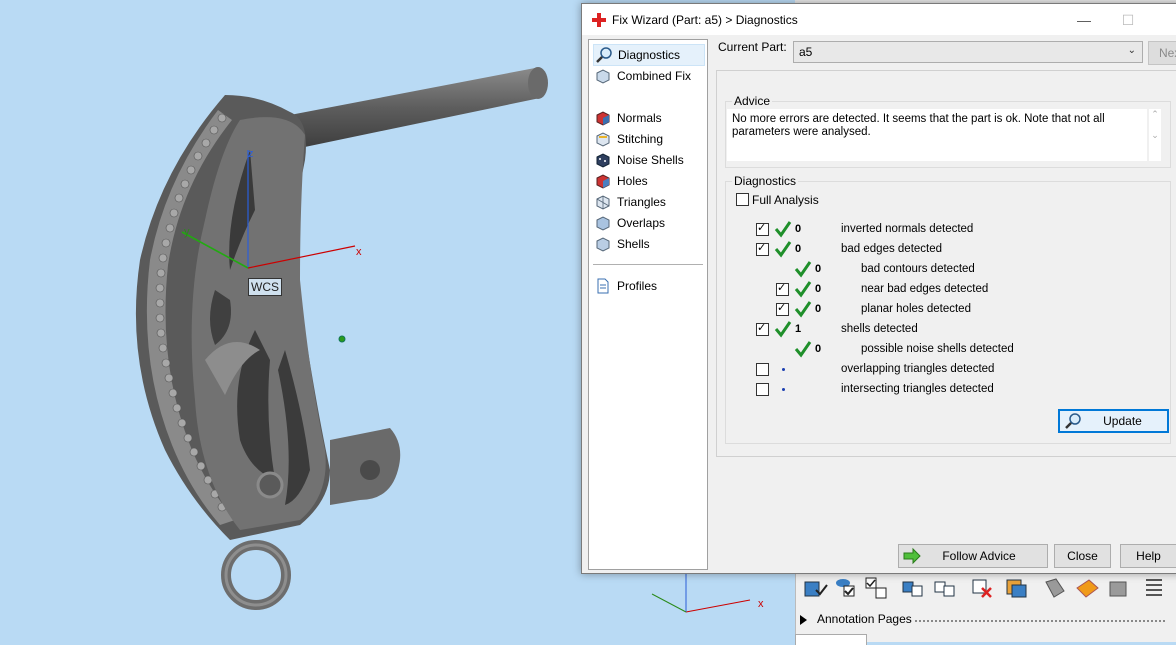  I want to click on dialog-titlebar: Fix Wizard (Part: a5) > Diagnostics — ☐, so click(879, 19).